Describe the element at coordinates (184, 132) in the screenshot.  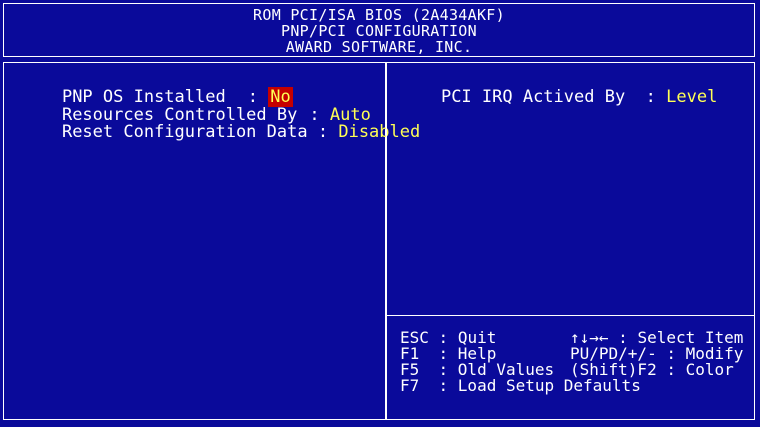
I see `setting-label: Reset Configuration Data` at that location.